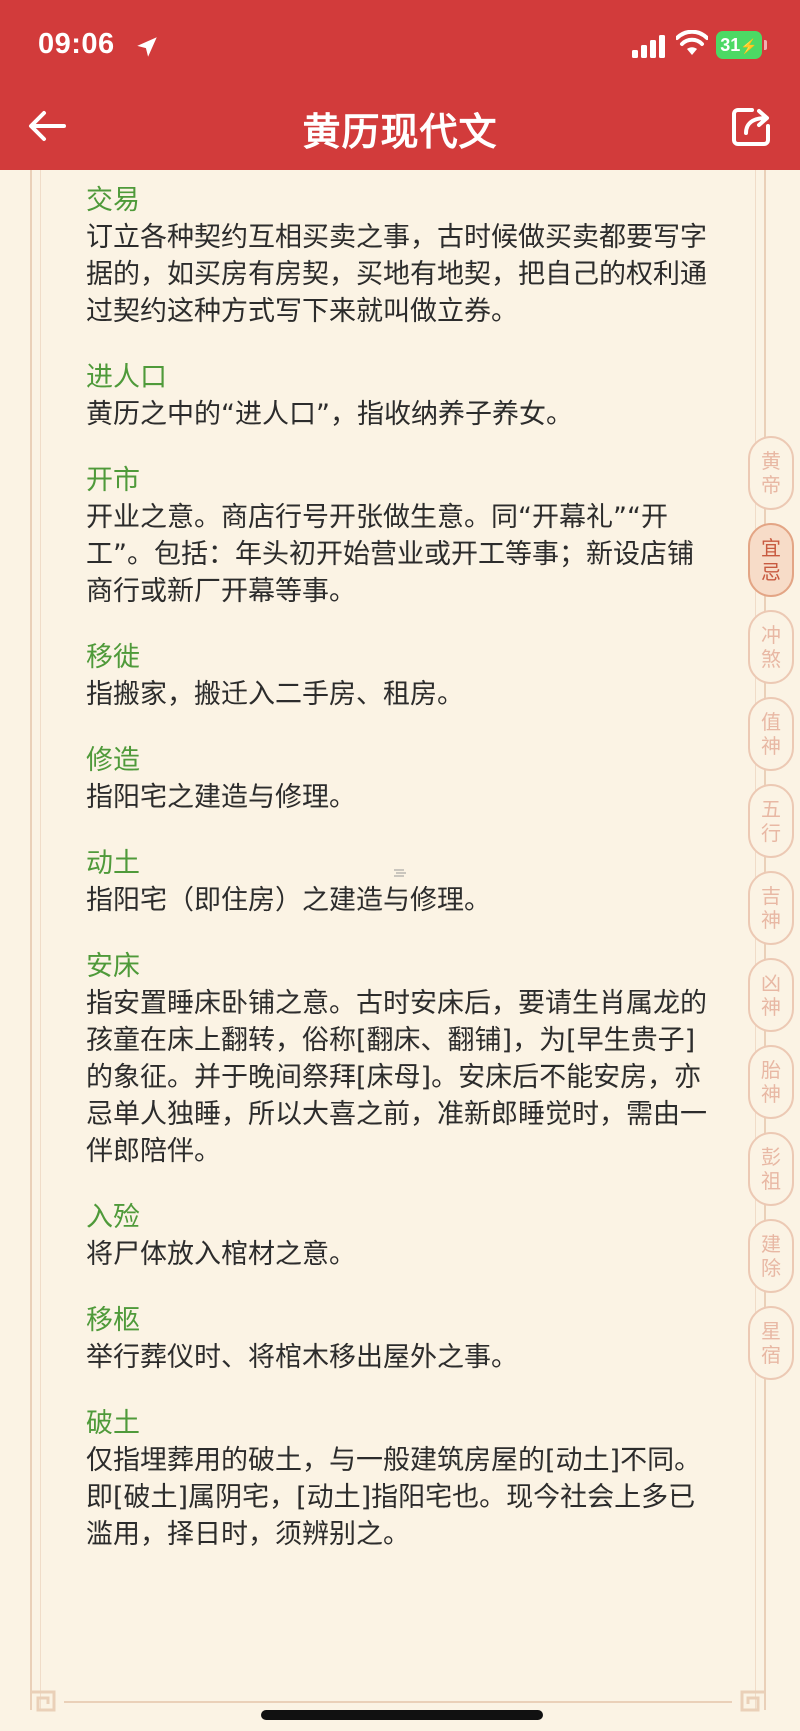 The width and height of the screenshot is (800, 1731). I want to click on term-definition: 黄历之中的“进人口”，指收纳养子养女。, so click(329, 414).